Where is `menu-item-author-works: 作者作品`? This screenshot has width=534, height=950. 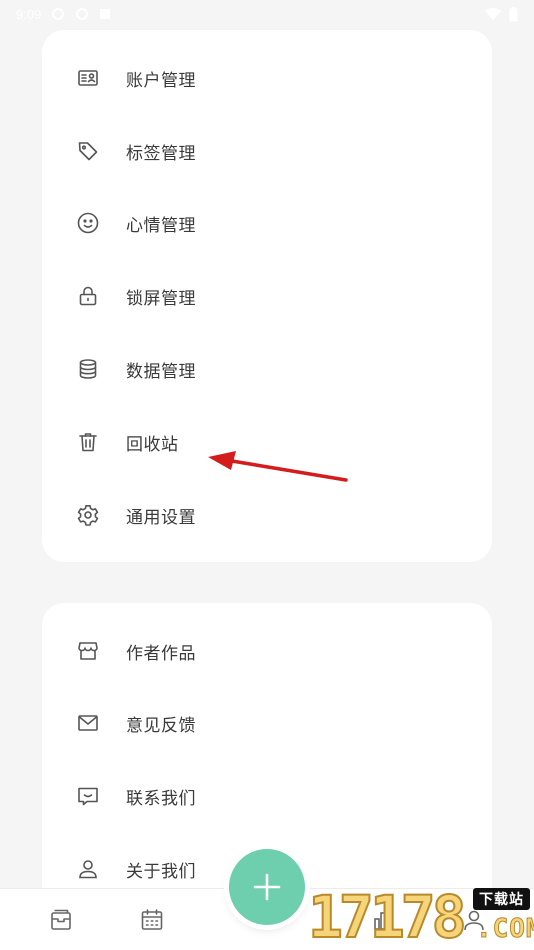
menu-item-author-works: 作者作品 is located at coordinates (267, 651).